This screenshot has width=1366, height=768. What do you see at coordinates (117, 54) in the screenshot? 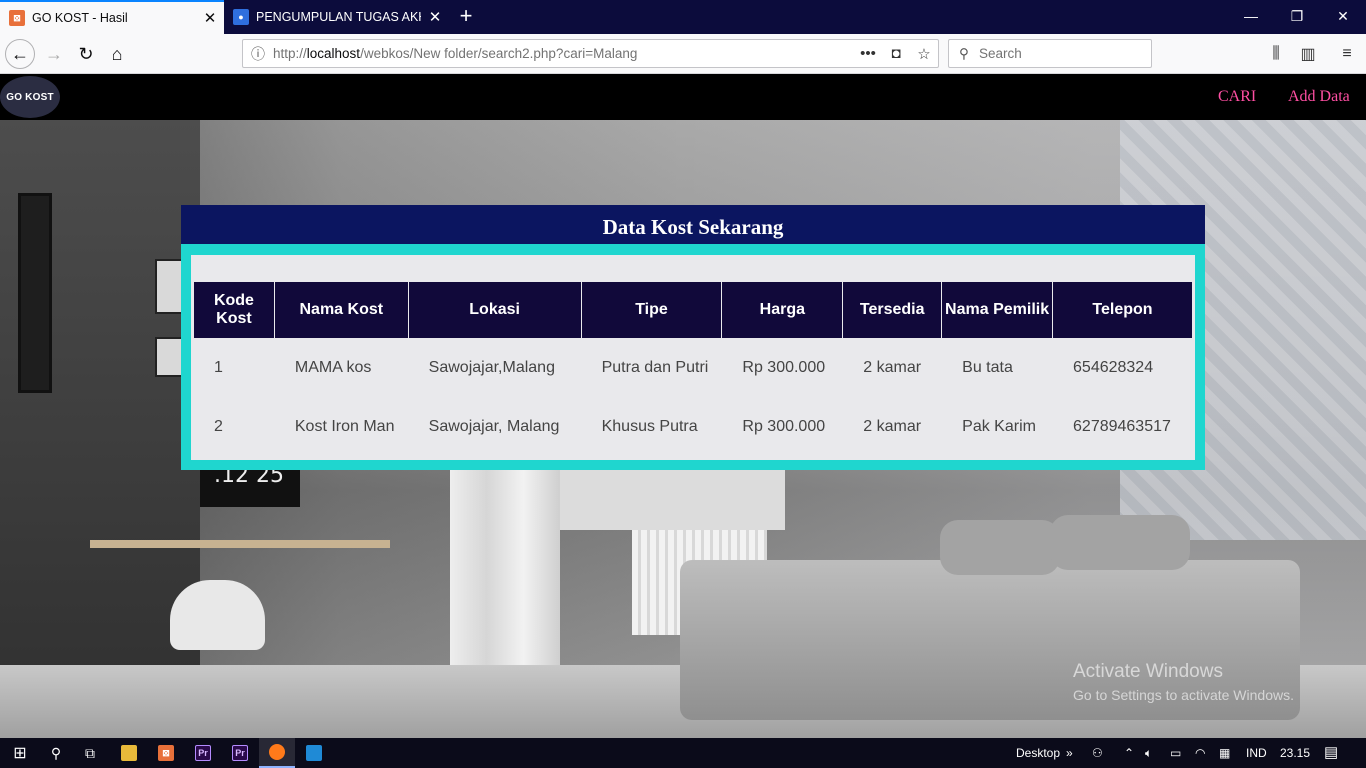
I see `home-button: ⌂` at bounding box center [117, 54].